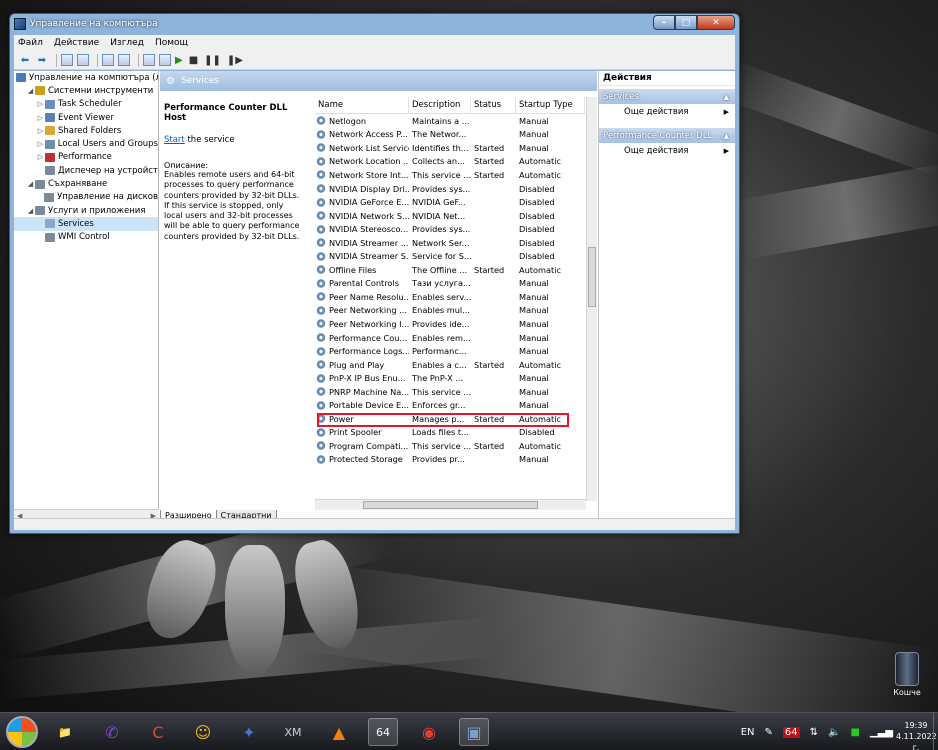 Image resolution: width=938 pixels, height=750 pixels. What do you see at coordinates (86, 90) in the screenshot?
I see `tree-item: ◢ Системни инструменти` at bounding box center [86, 90].